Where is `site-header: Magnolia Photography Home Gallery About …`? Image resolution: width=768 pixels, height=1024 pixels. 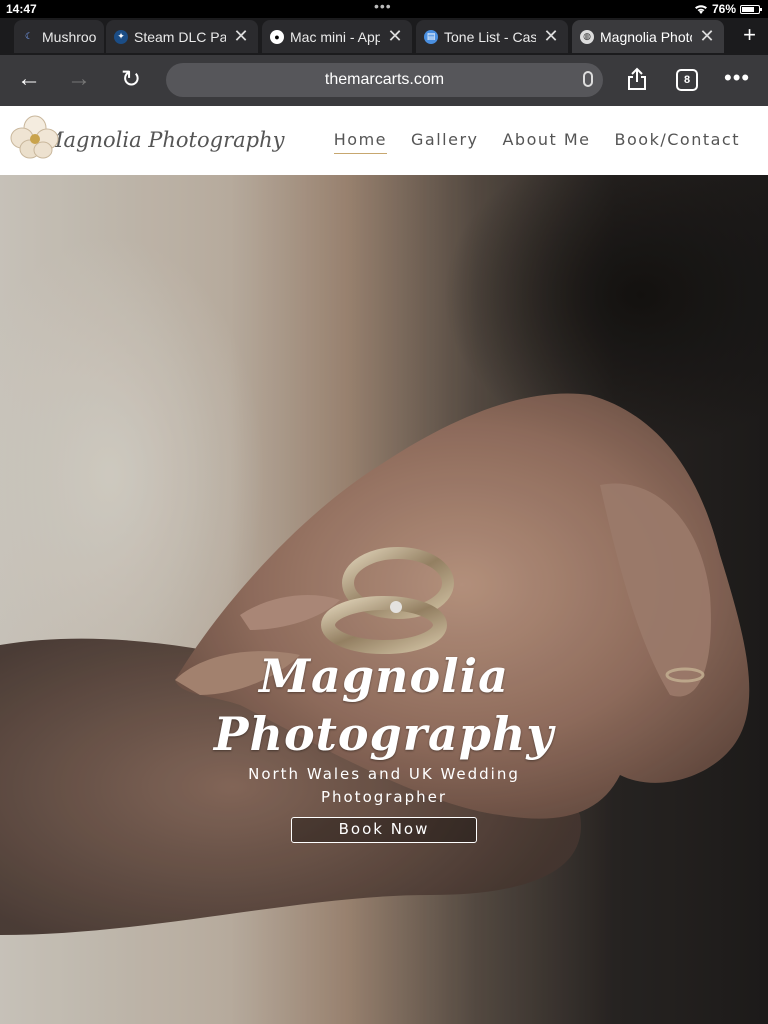
site-header: Magnolia Photography Home Gallery About … is located at coordinates (384, 140).